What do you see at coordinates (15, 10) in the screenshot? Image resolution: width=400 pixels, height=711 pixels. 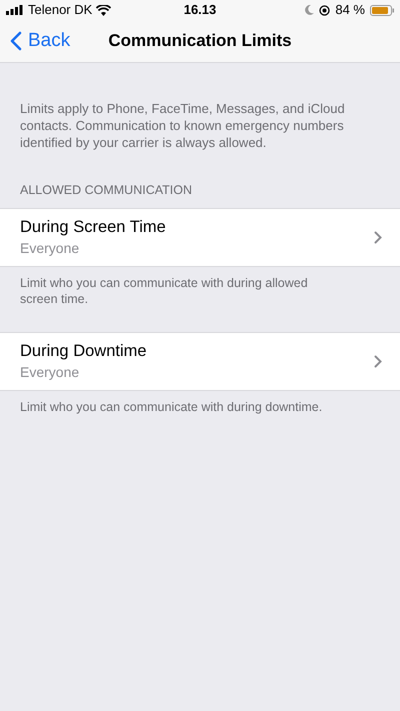 I see `signal-icon` at bounding box center [15, 10].